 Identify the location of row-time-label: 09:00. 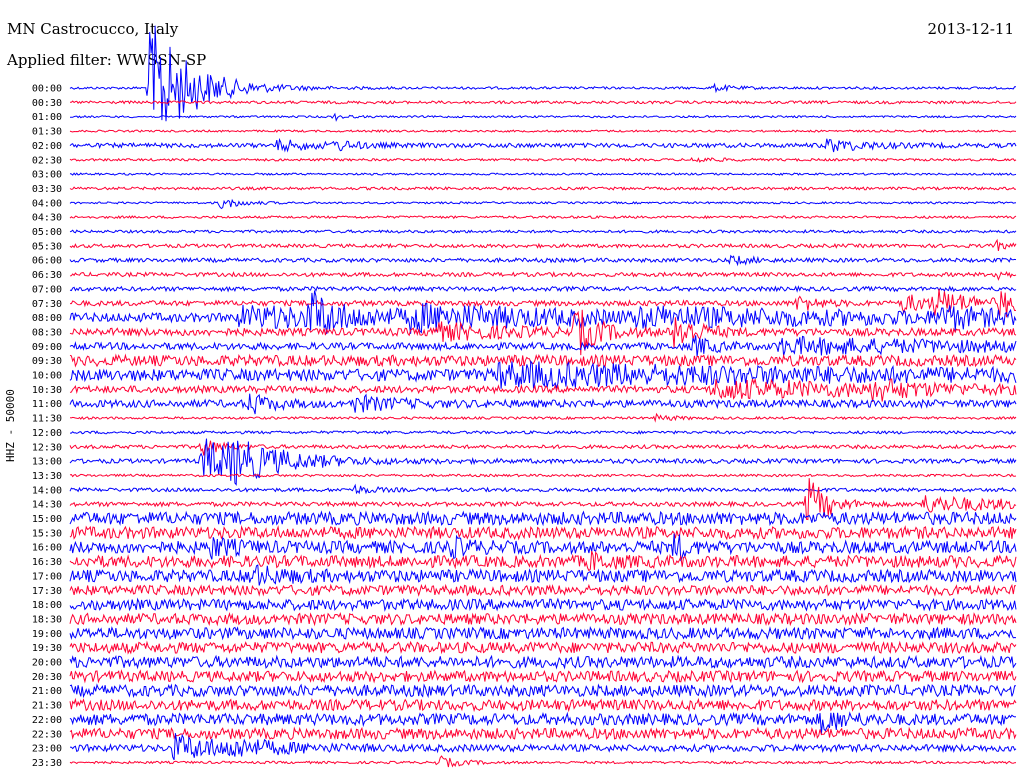
(47, 347).